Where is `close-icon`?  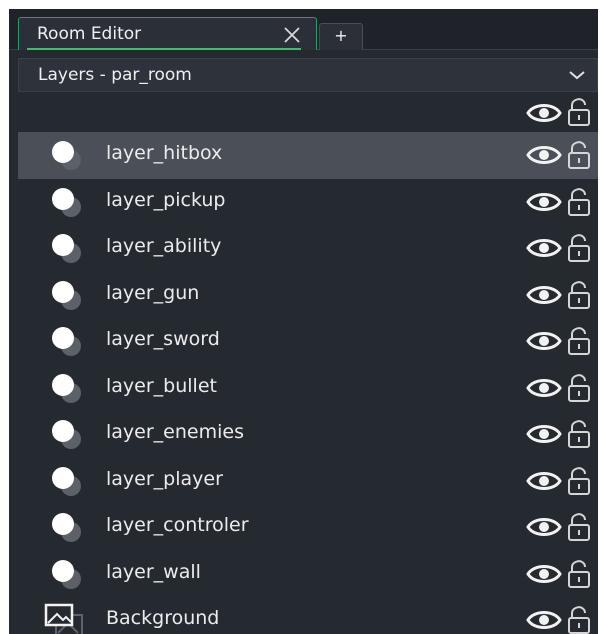 close-icon is located at coordinates (292, 35).